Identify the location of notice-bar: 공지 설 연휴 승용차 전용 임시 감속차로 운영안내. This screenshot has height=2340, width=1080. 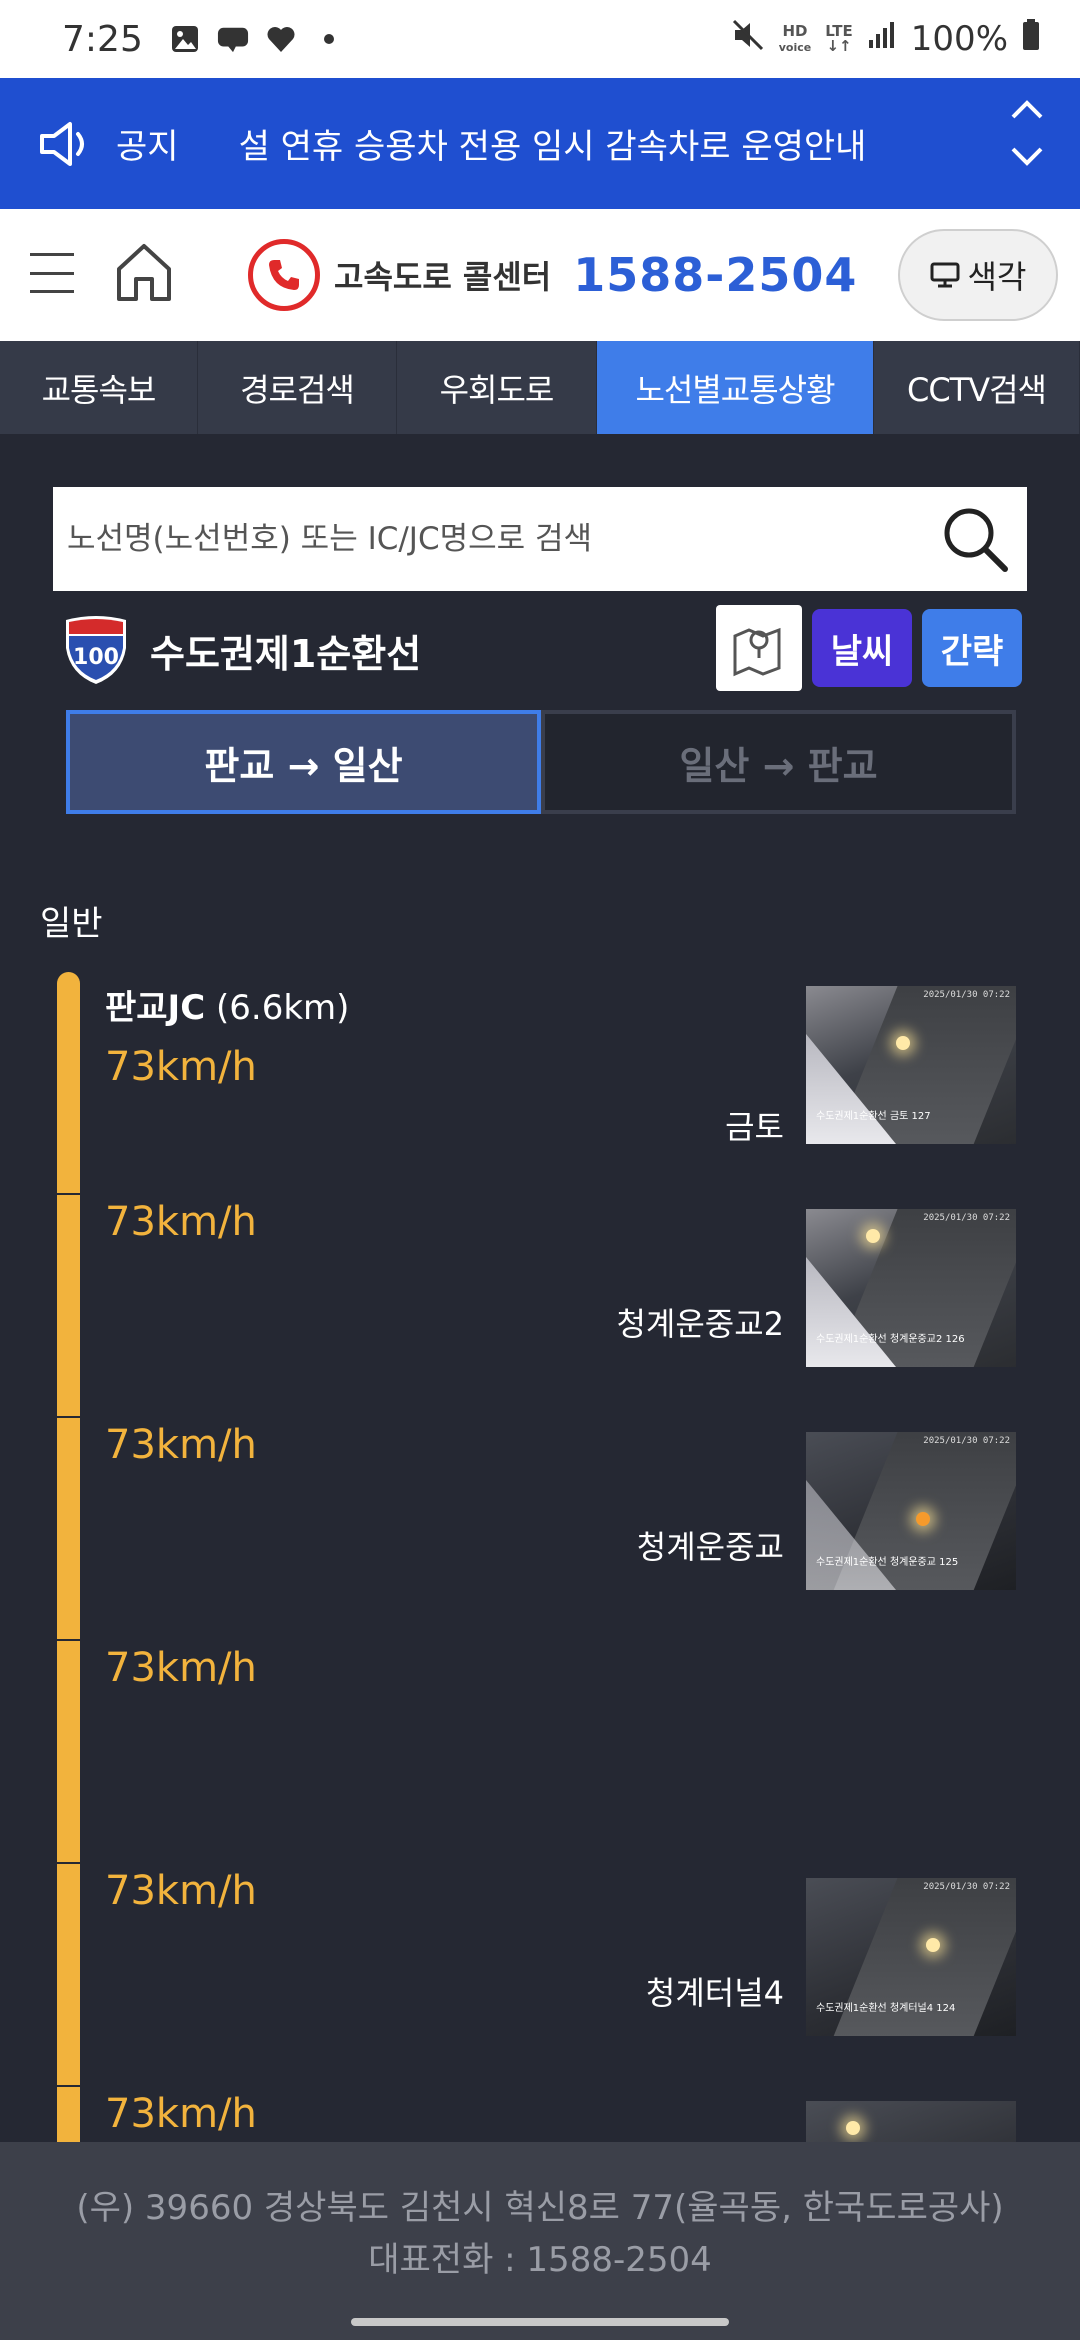
(540, 143).